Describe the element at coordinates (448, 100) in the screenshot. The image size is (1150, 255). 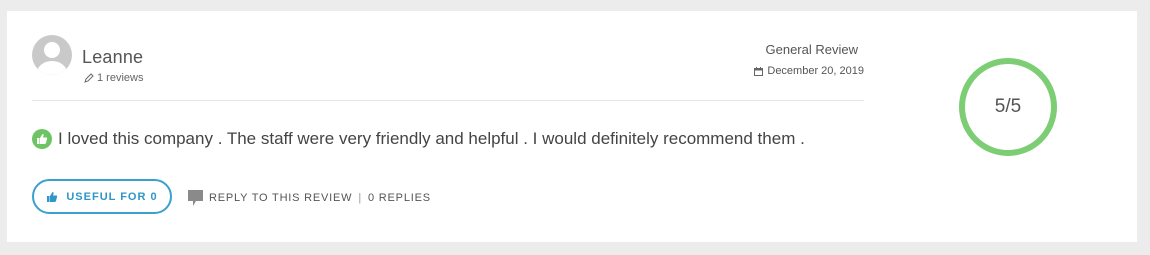
I see `divider` at that location.